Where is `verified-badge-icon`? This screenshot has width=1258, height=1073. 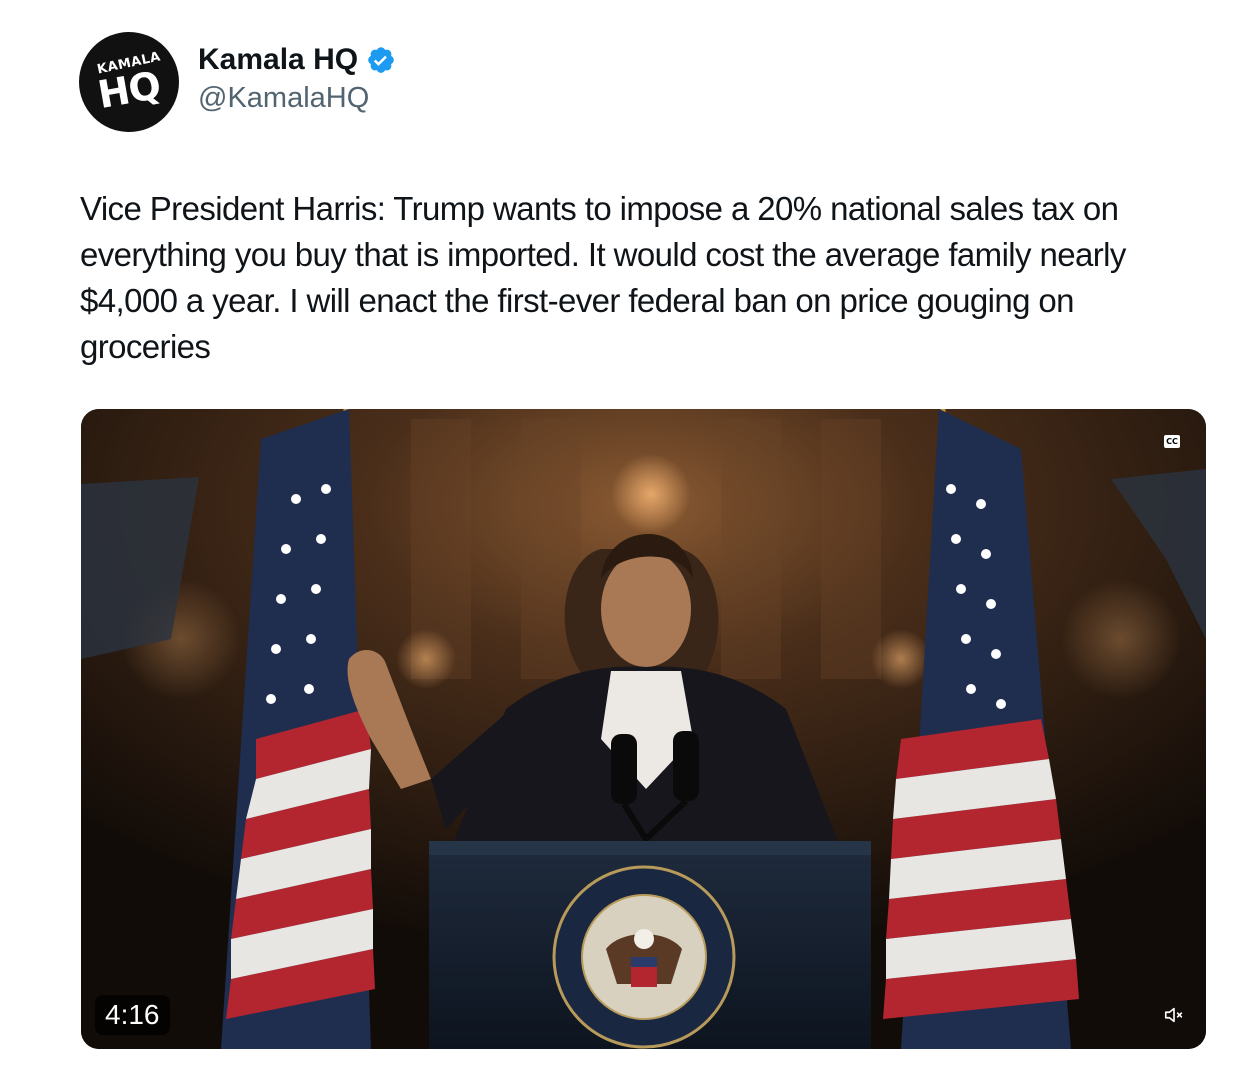
verified-badge-icon is located at coordinates (381, 60).